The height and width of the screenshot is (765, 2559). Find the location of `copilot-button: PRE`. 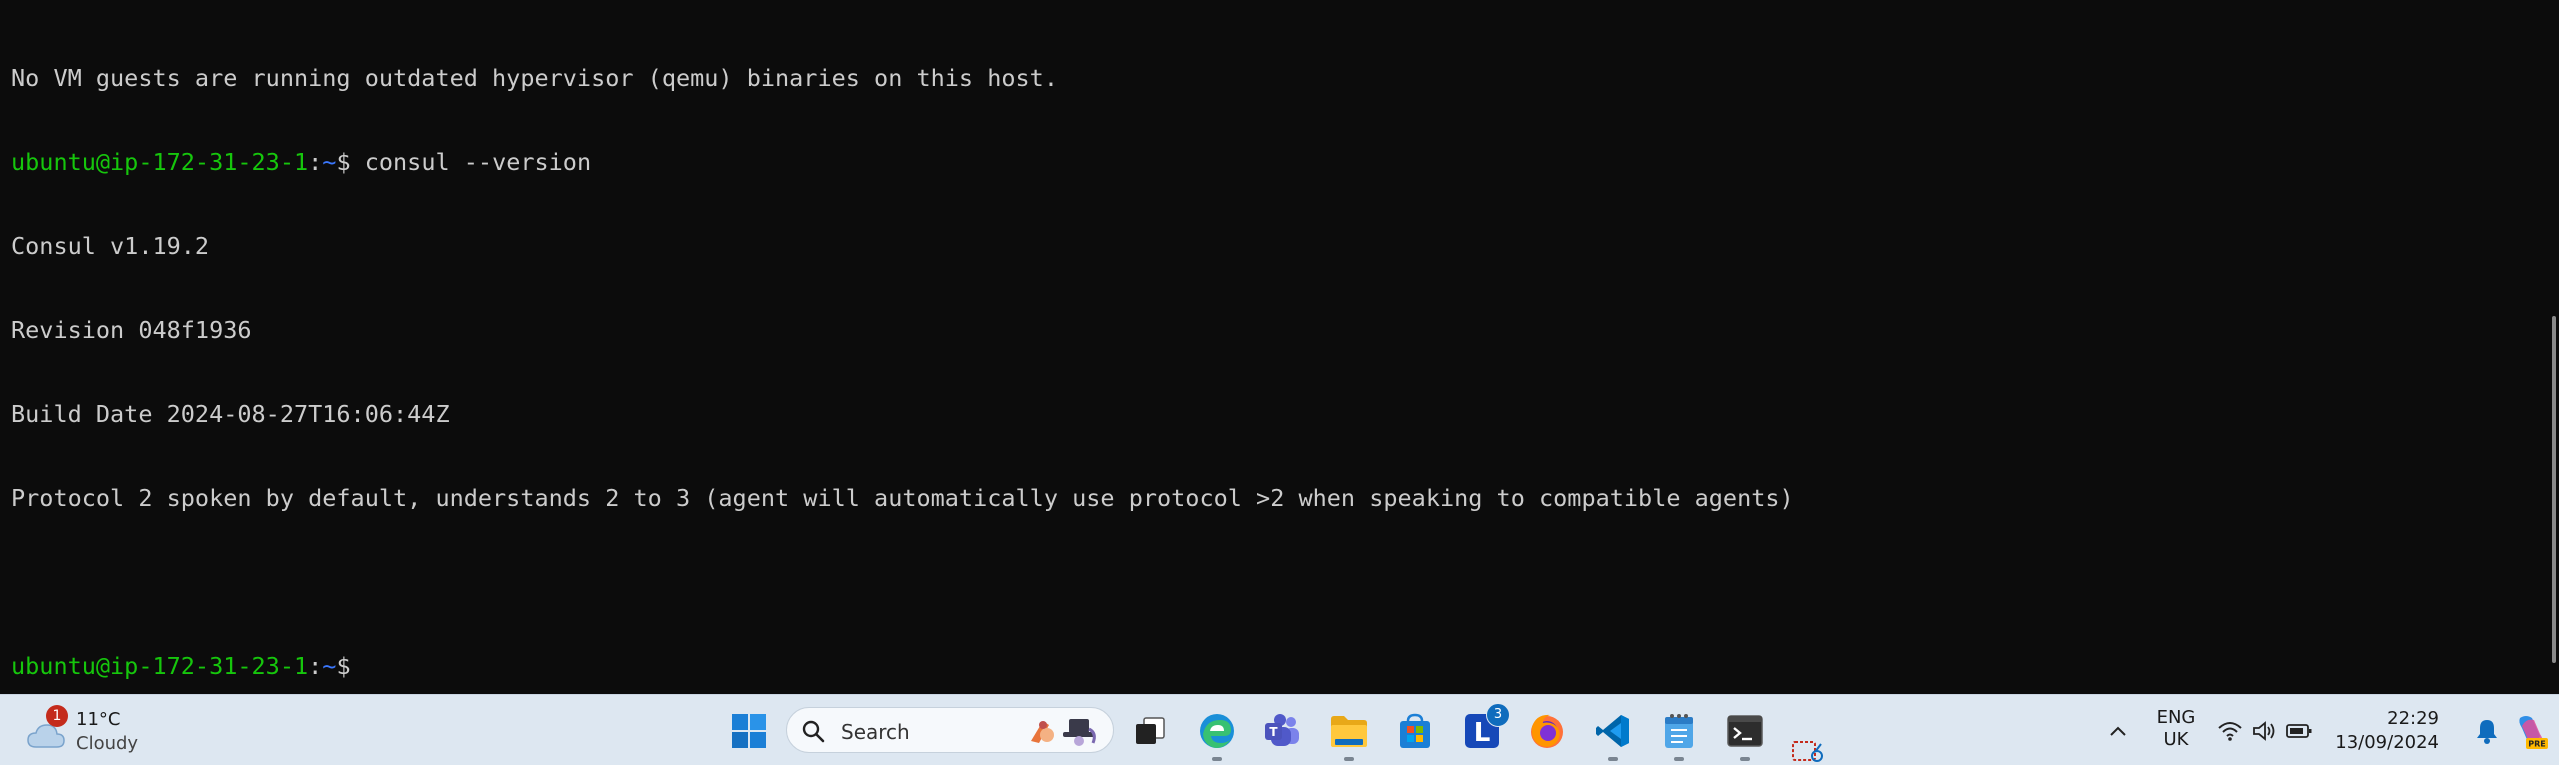

copilot-button: PRE is located at coordinates (2531, 731).